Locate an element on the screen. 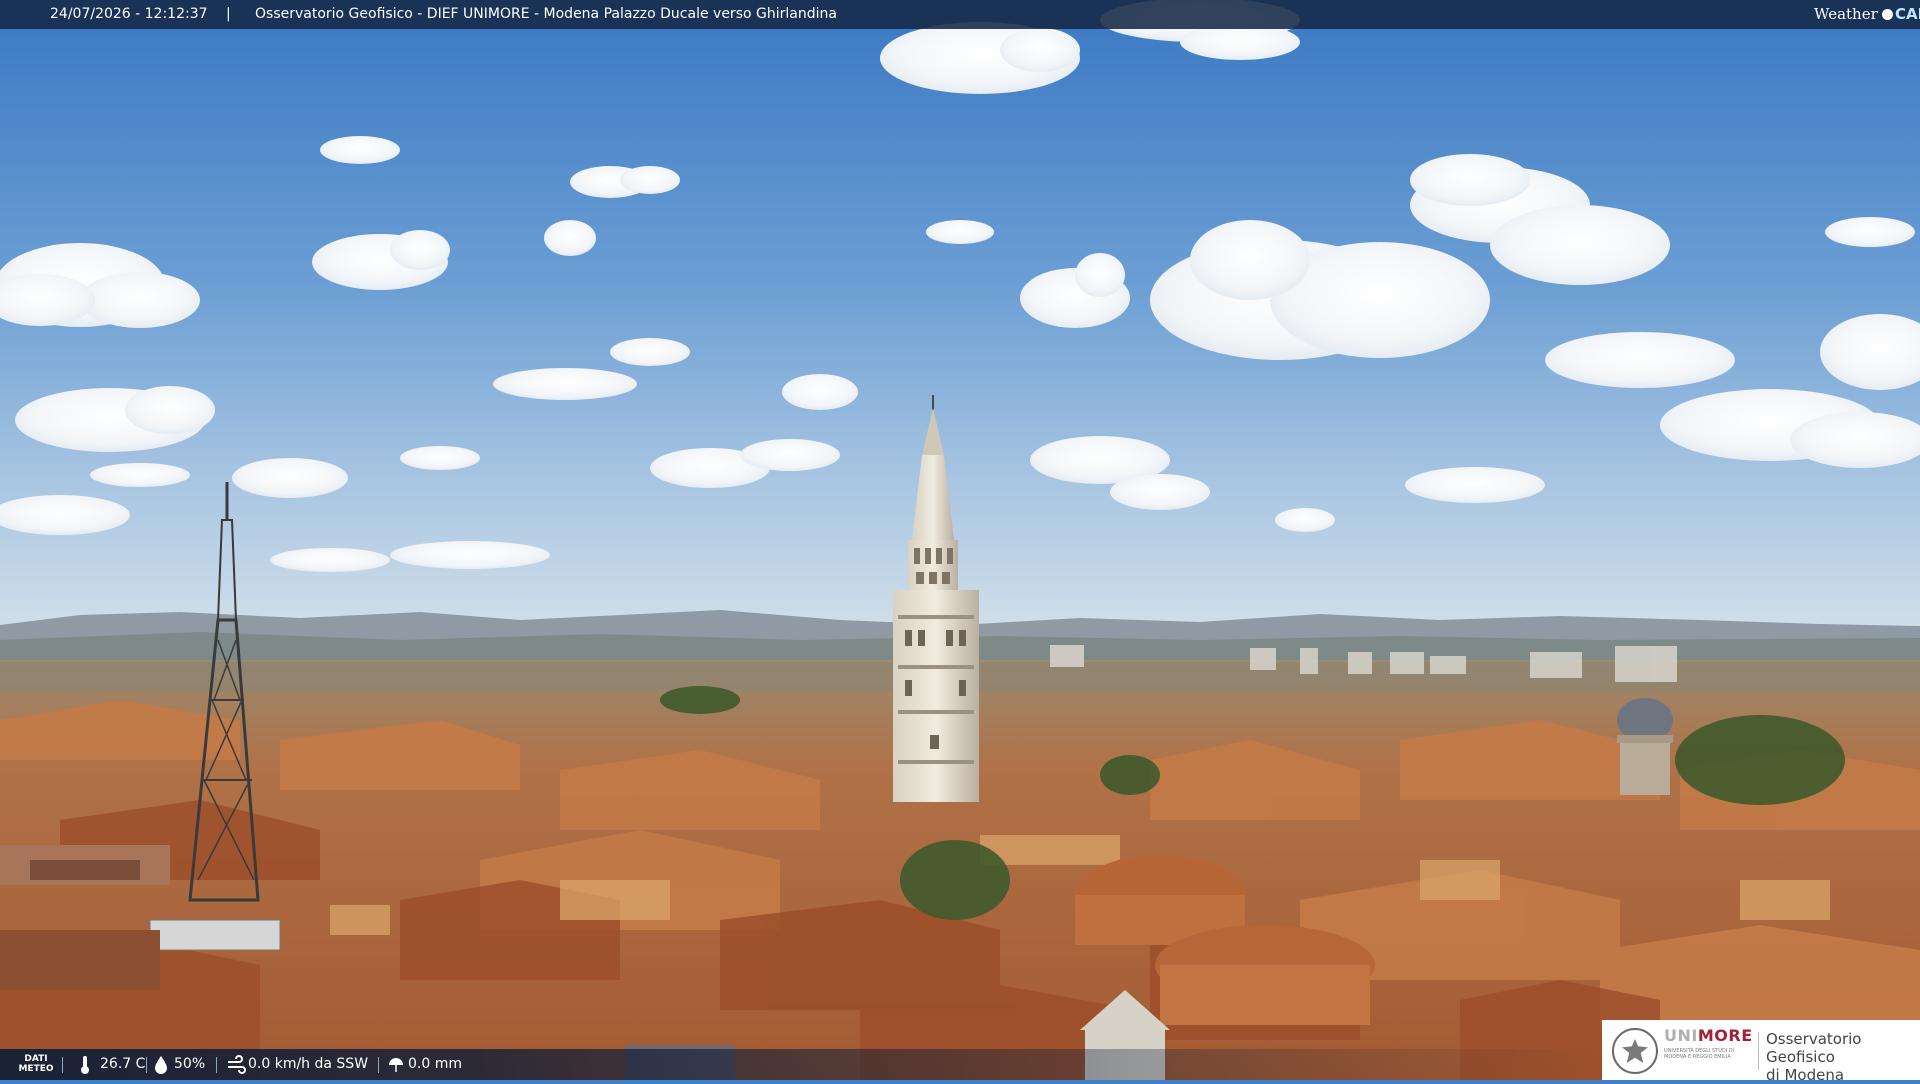 The width and height of the screenshot is (1920, 1084). unimore-wordmark-uni: UNI is located at coordinates (1681, 1035).